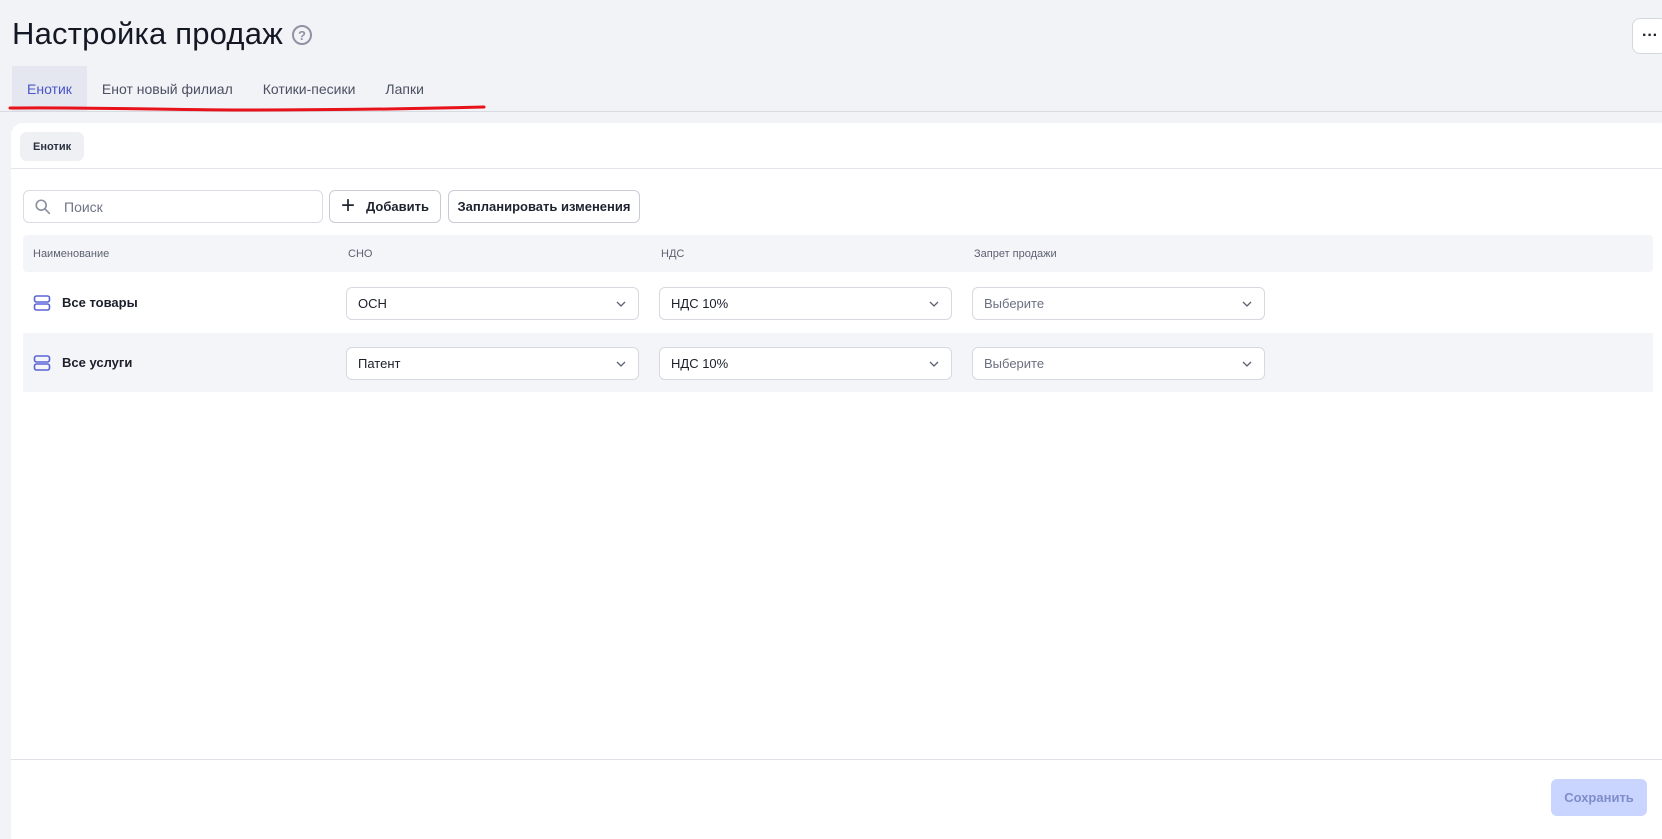  I want to click on help-icon: ?, so click(302, 35).